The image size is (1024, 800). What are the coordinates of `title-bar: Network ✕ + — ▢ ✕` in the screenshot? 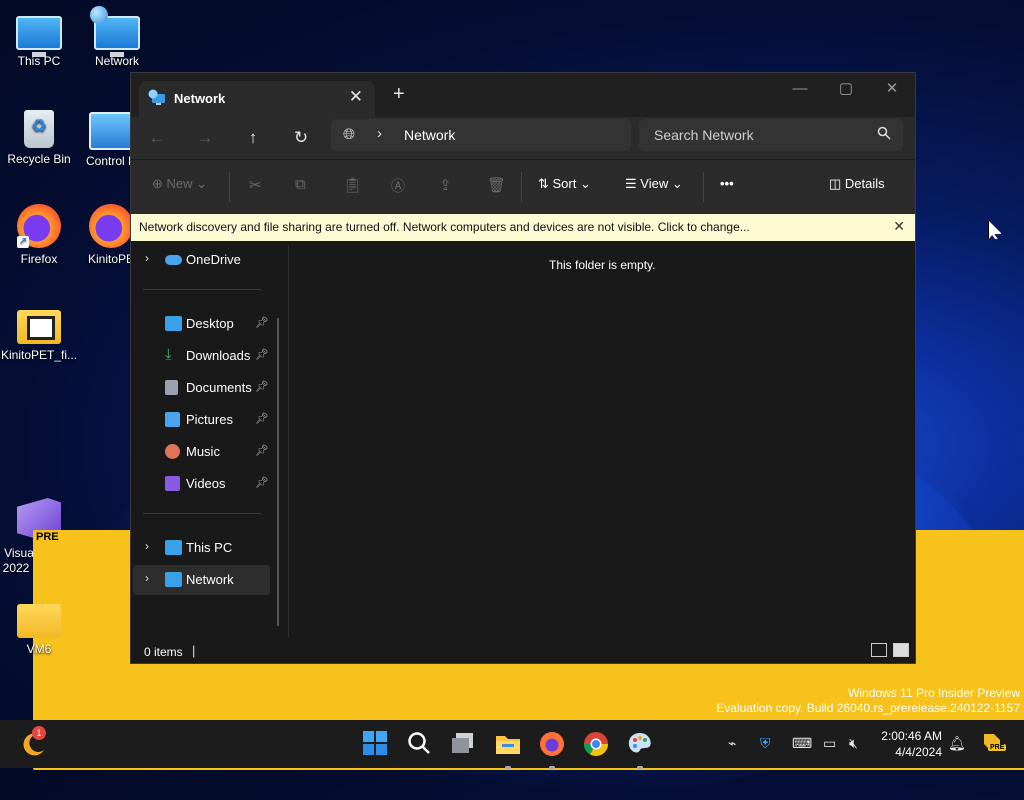 It's located at (523, 95).